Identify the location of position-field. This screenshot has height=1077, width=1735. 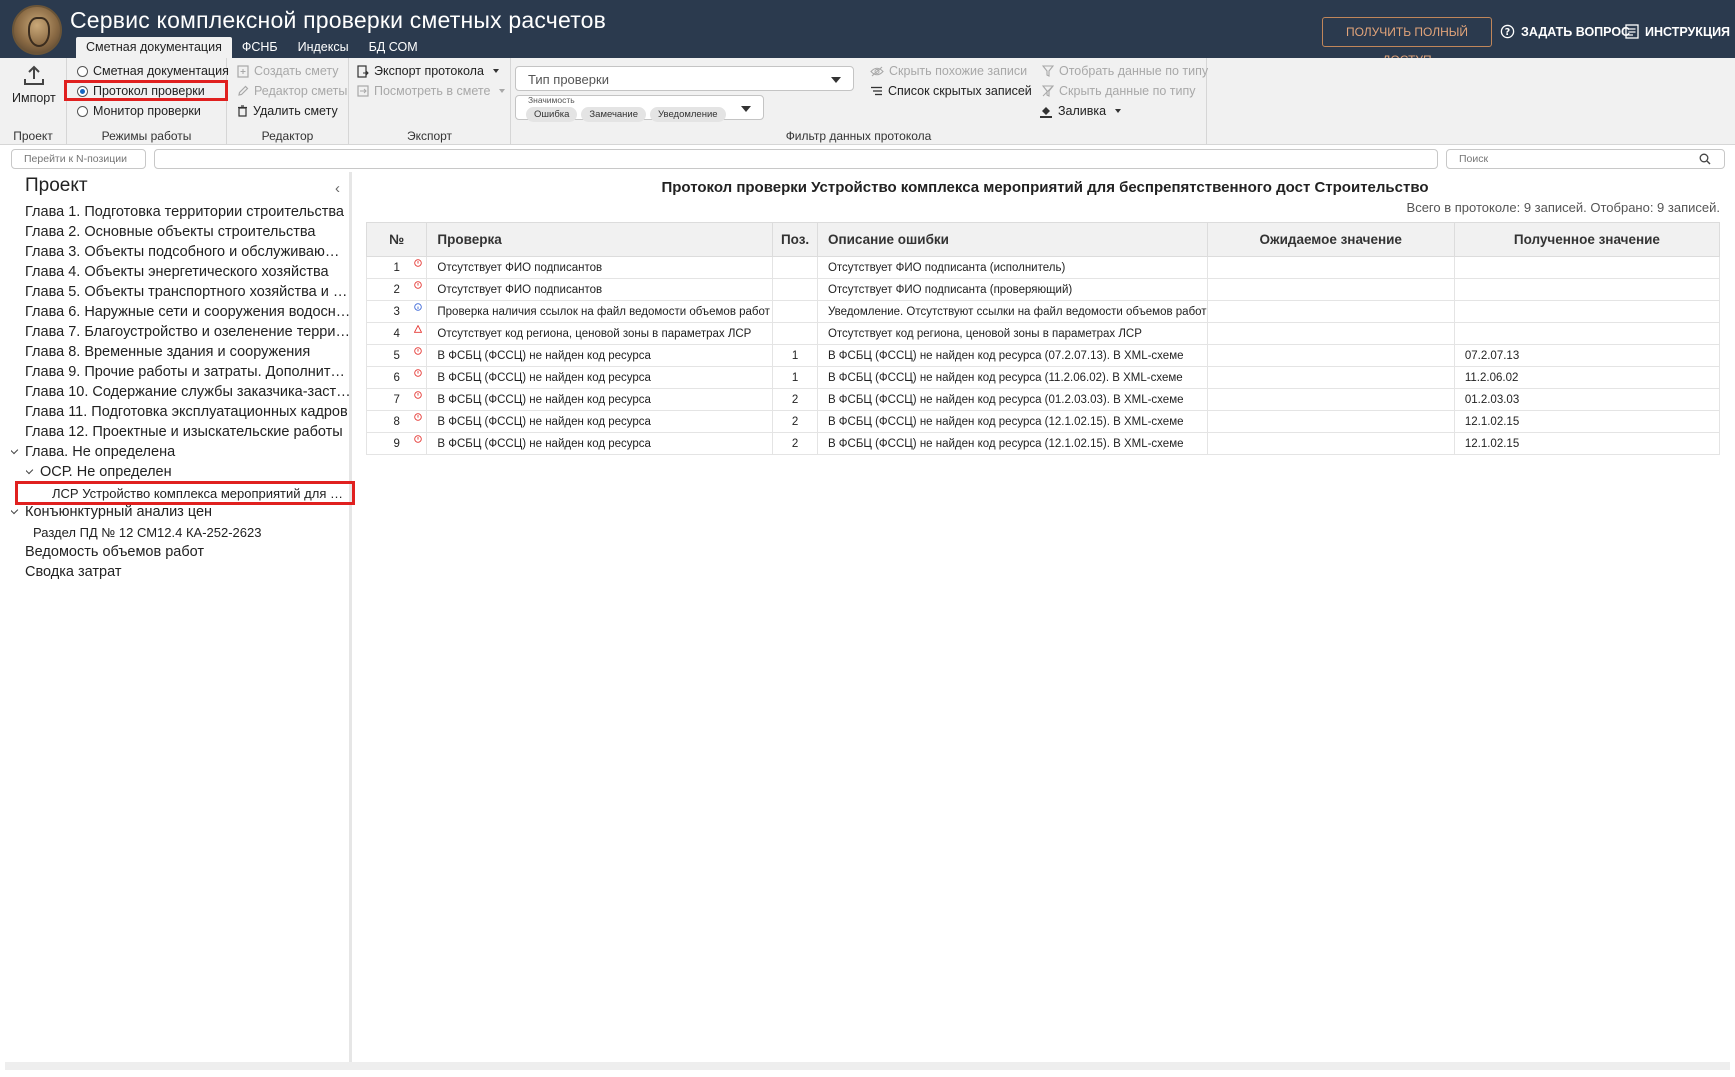
(796, 159).